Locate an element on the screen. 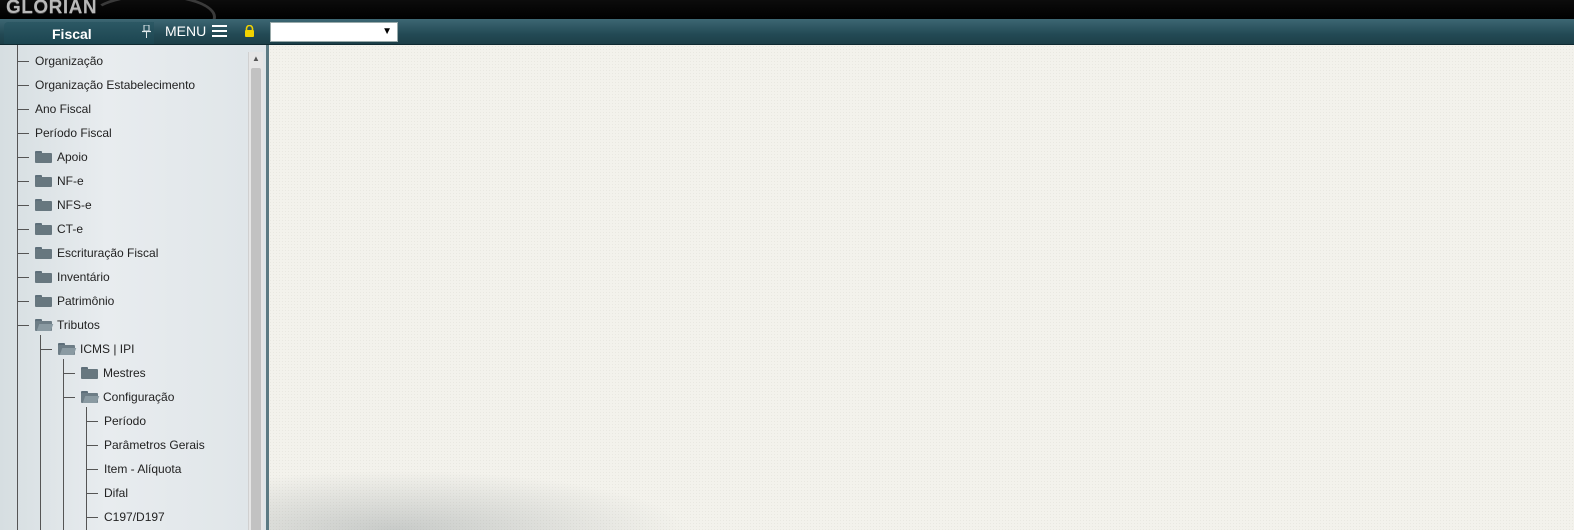  hamburger-icon is located at coordinates (220, 31).